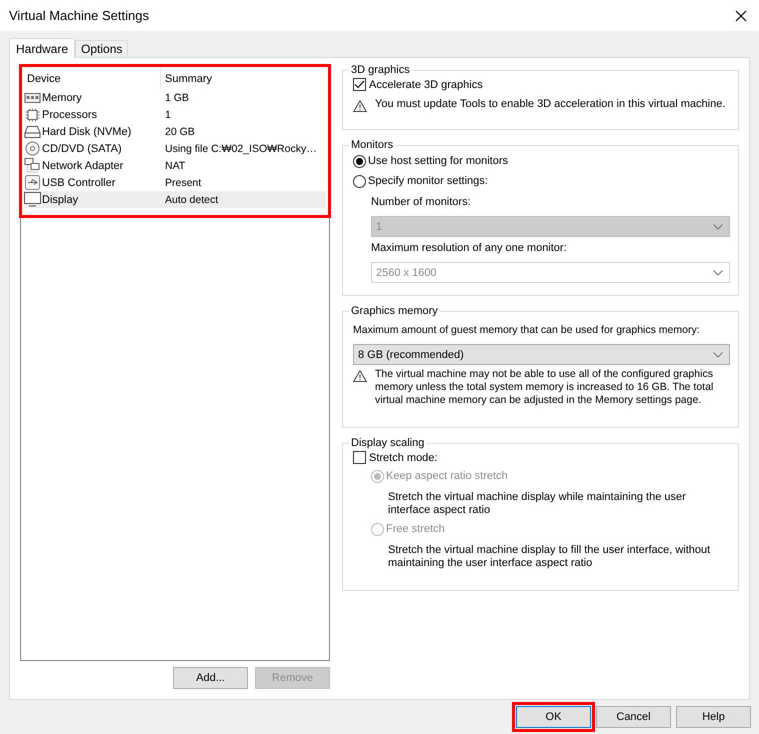 The image size is (759, 734). What do you see at coordinates (537, 504) in the screenshot?
I see `option-description: Stretch the virtual machine display while maintaining the user interface aspect ratio` at bounding box center [537, 504].